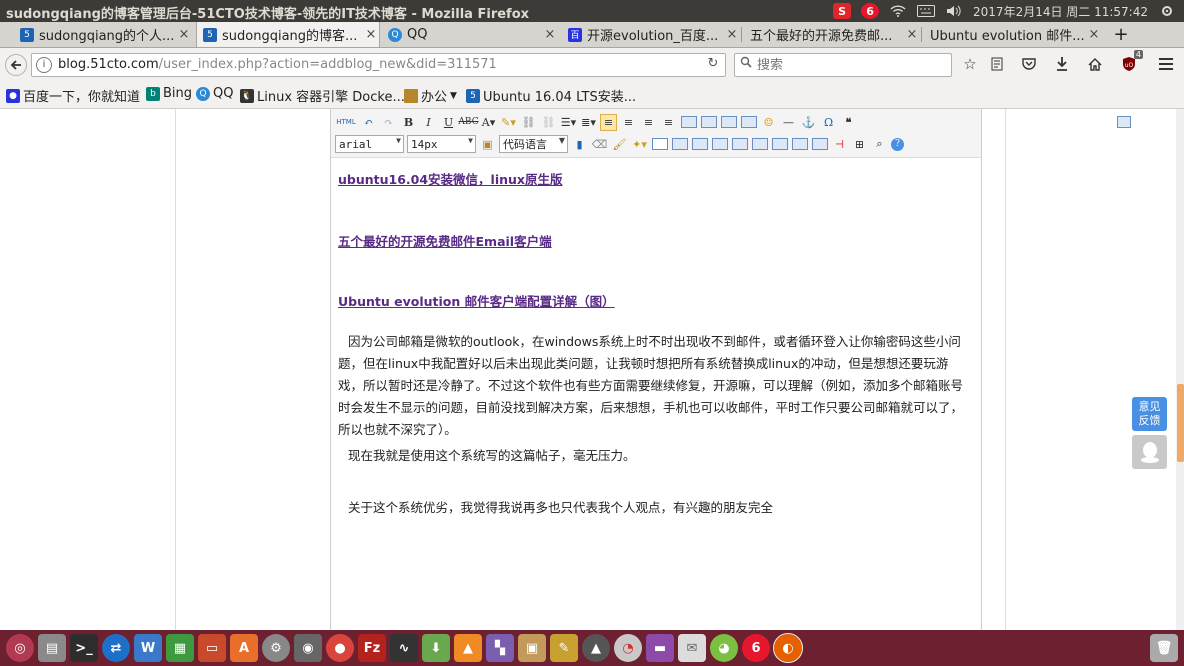  What do you see at coordinates (708, 122) in the screenshot?
I see `image-inline-icon` at bounding box center [708, 122].